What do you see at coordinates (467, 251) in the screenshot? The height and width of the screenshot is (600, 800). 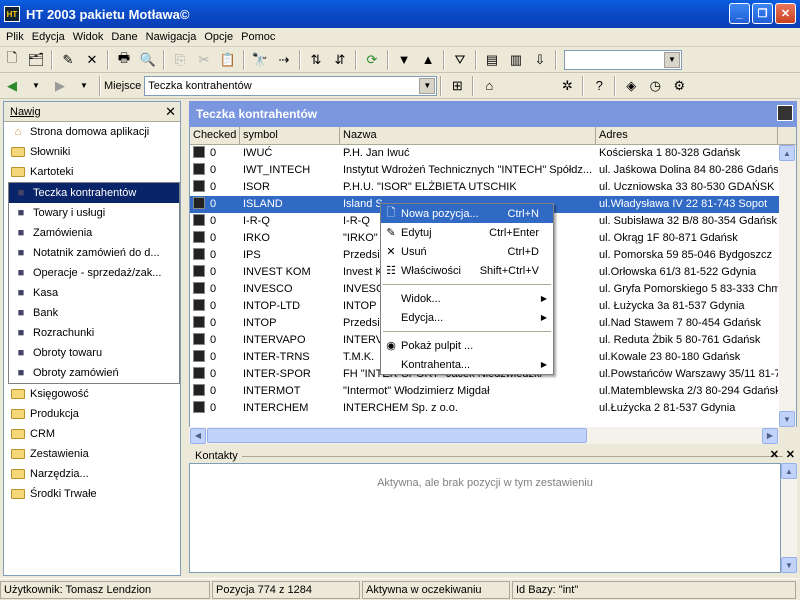 I see `context-menu-item: ✕ Usuń Ctrl+D` at bounding box center [467, 251].